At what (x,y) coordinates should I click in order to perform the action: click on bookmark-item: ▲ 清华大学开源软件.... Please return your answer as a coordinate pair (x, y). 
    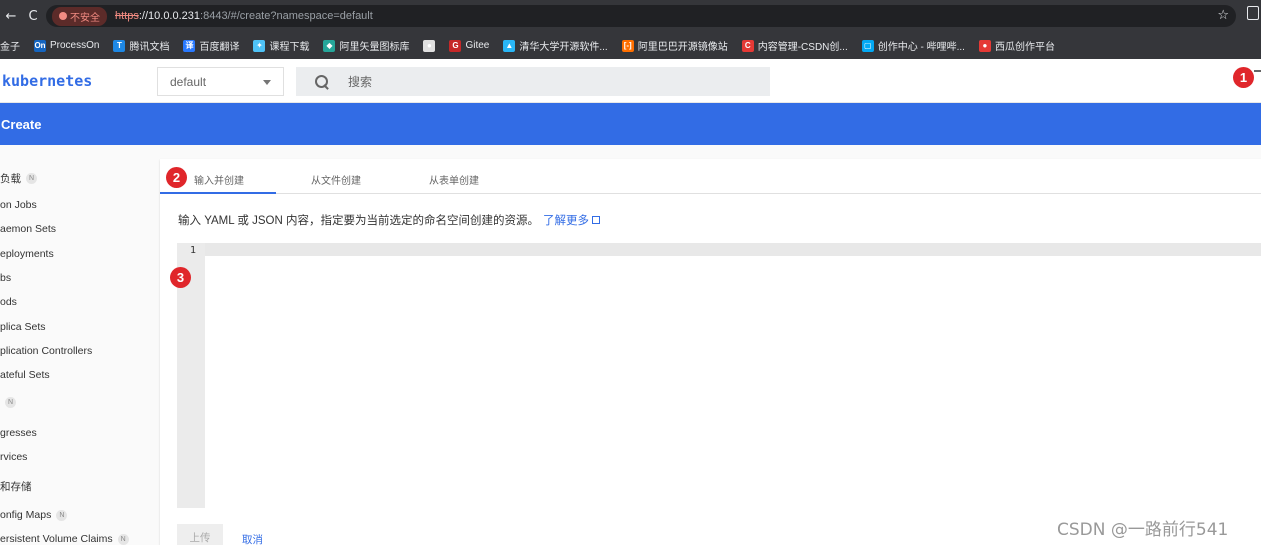
    Looking at the image, I should click on (555, 45).